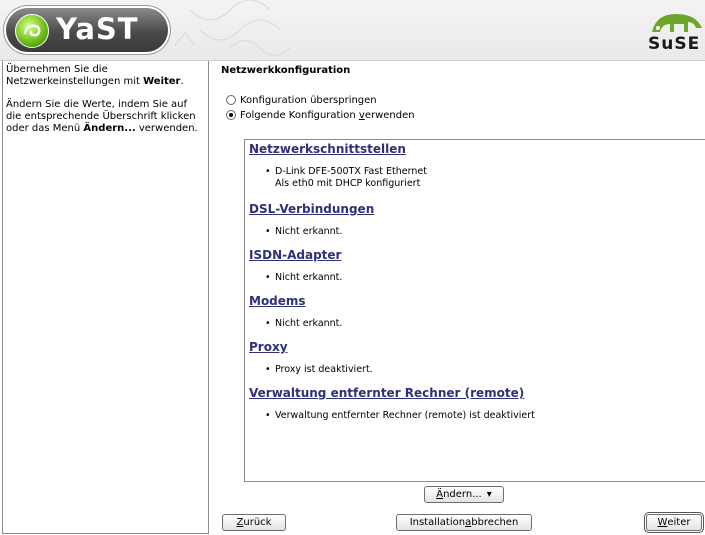  I want to click on dropdown-arrow-icon: ▾, so click(489, 494).